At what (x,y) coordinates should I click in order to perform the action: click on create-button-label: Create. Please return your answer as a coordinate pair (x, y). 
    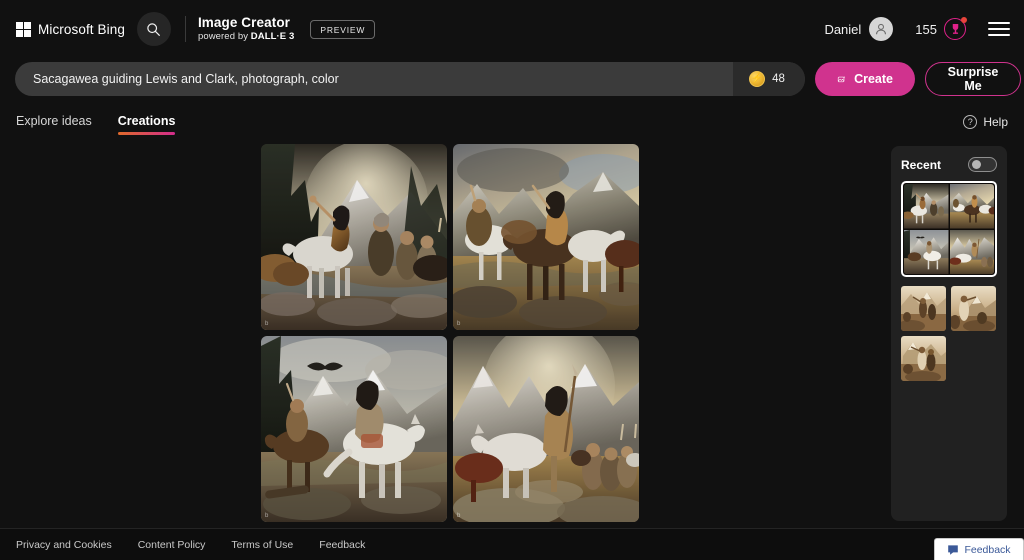
    Looking at the image, I should click on (873, 79).